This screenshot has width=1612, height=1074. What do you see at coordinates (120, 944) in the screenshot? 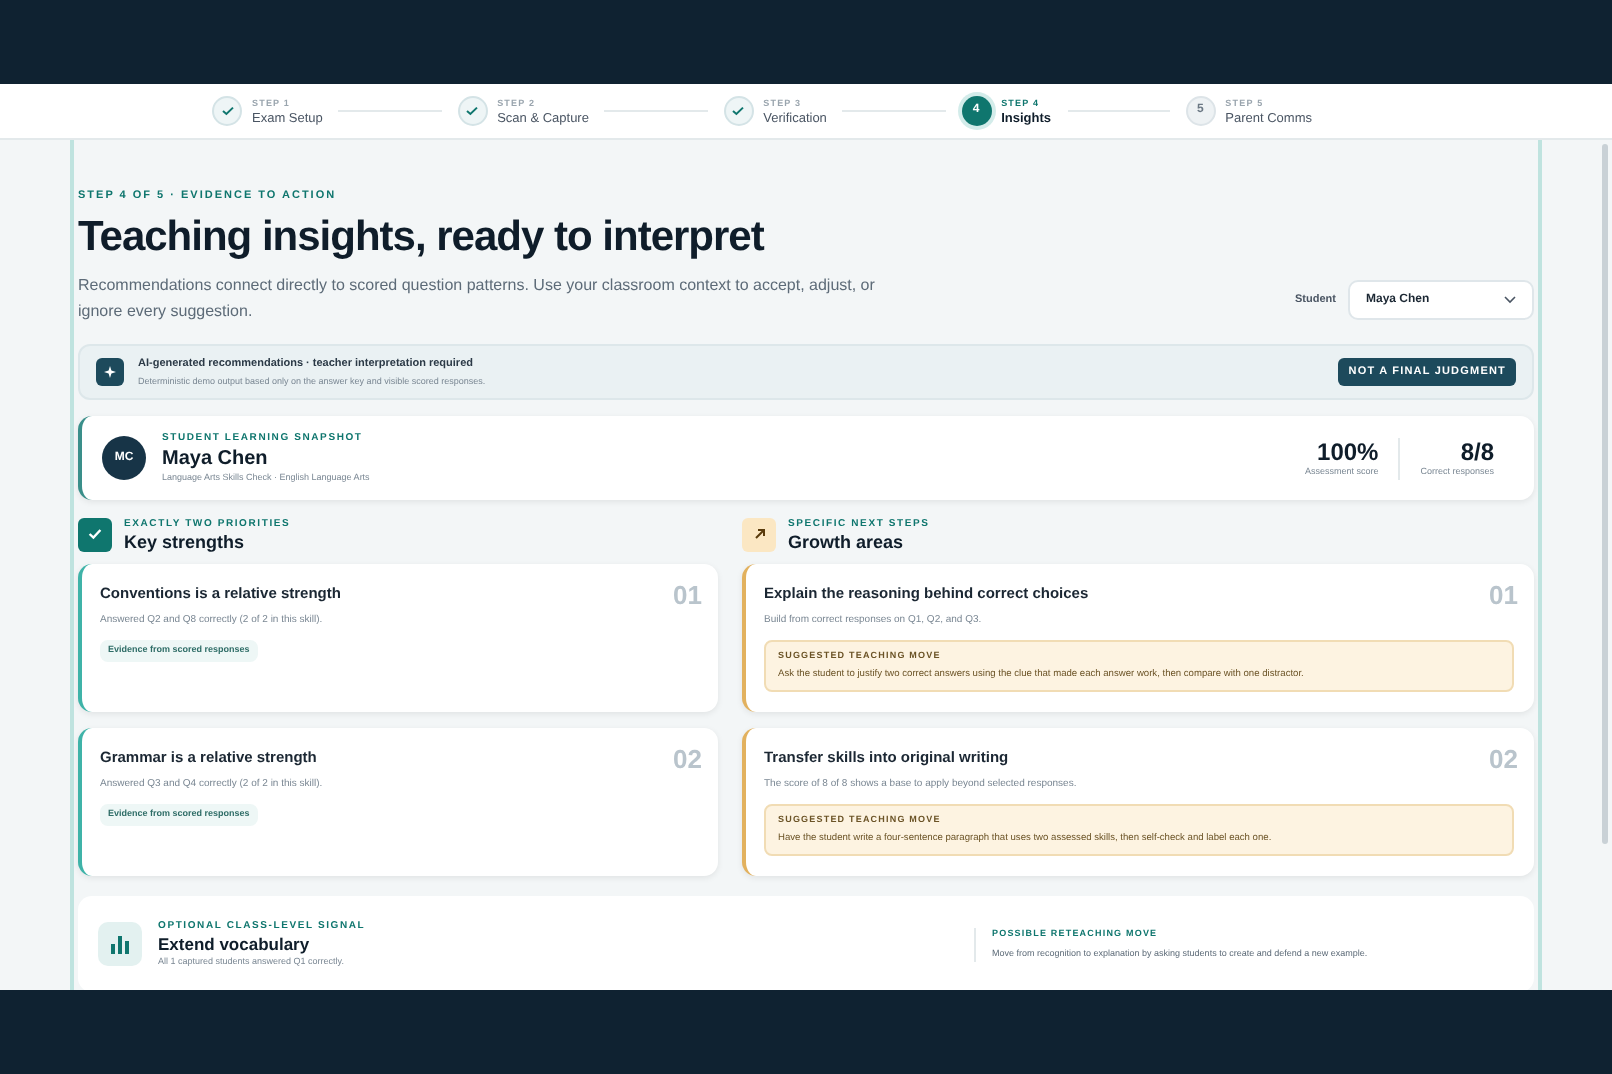
I see `bar-chart-icon` at bounding box center [120, 944].